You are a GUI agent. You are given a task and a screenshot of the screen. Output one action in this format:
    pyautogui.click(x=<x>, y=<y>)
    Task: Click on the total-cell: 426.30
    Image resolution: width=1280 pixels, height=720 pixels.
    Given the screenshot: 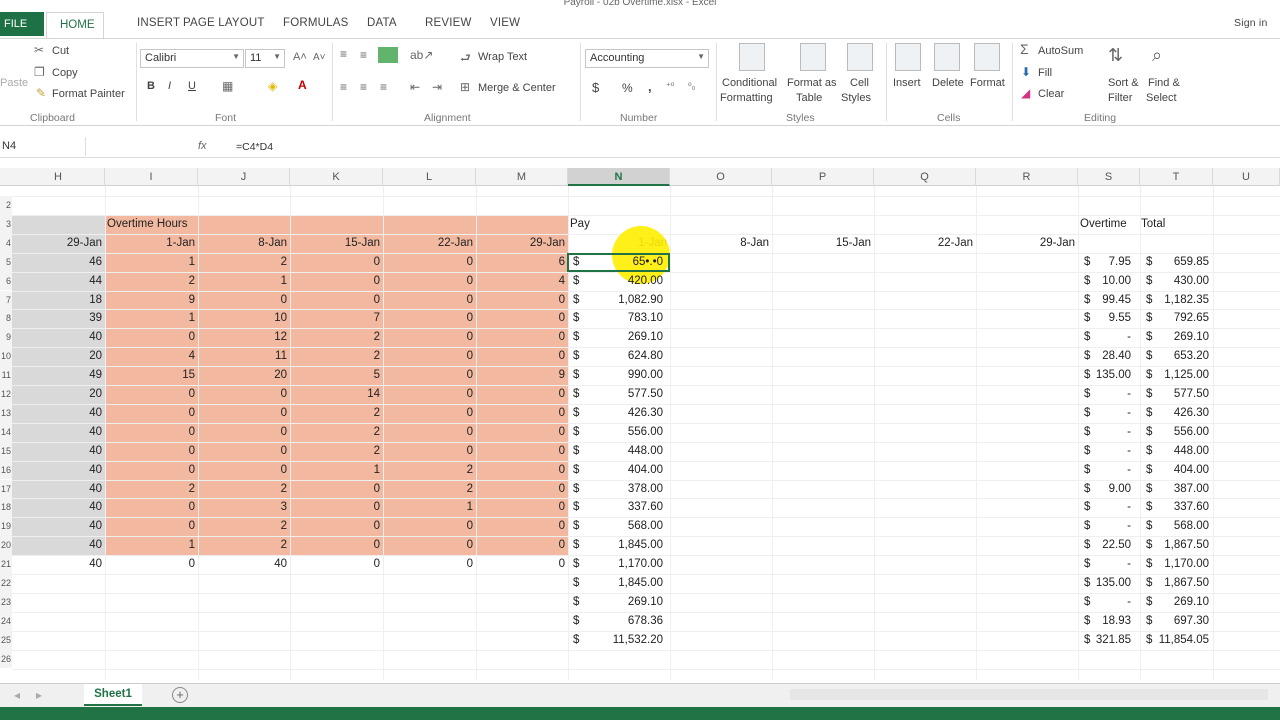 What is the action you would take?
    pyautogui.click(x=1184, y=413)
    